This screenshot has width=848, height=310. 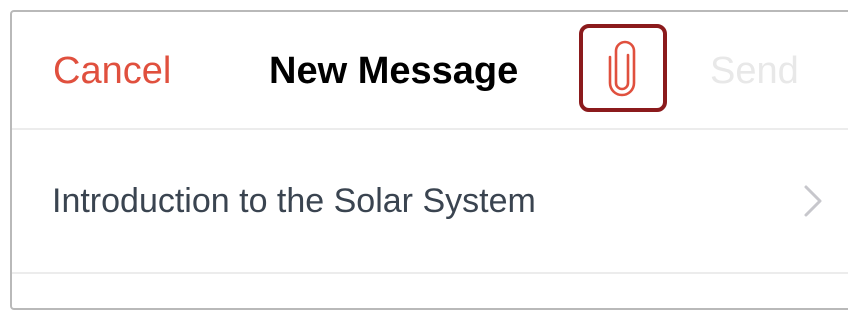 What do you see at coordinates (430, 129) in the screenshot?
I see `header-divider` at bounding box center [430, 129].